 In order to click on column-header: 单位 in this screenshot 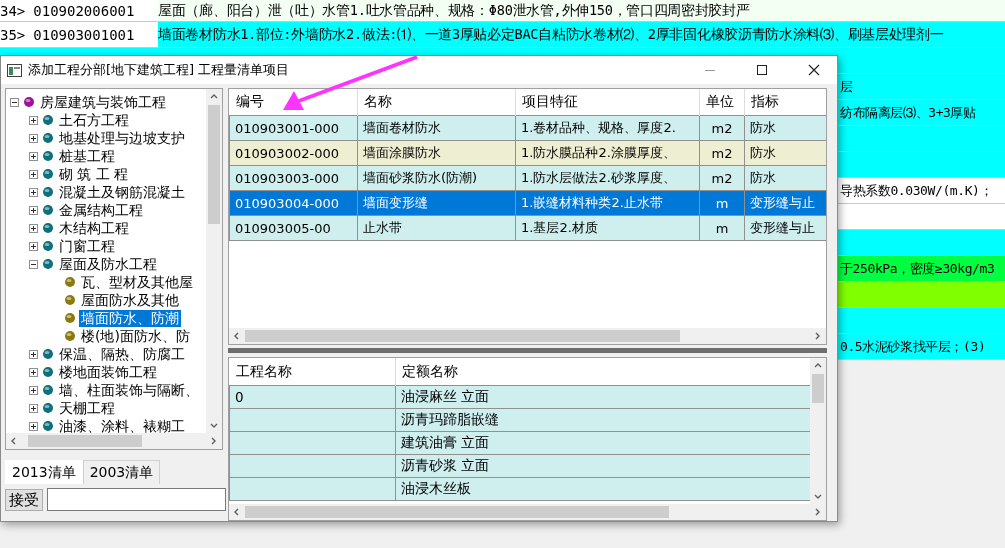, I will do `click(722, 102)`.